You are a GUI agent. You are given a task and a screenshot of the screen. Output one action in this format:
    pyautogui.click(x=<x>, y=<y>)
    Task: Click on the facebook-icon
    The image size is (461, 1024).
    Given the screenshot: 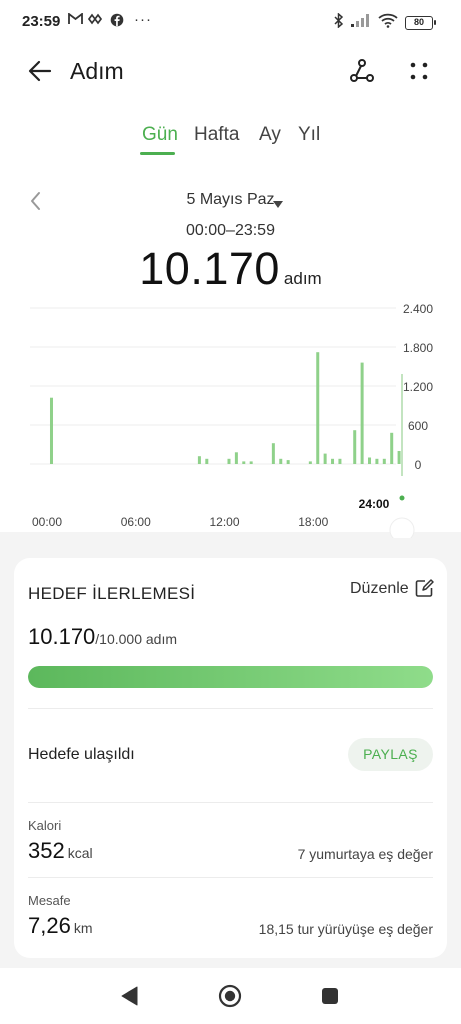 What is the action you would take?
    pyautogui.click(x=117, y=21)
    